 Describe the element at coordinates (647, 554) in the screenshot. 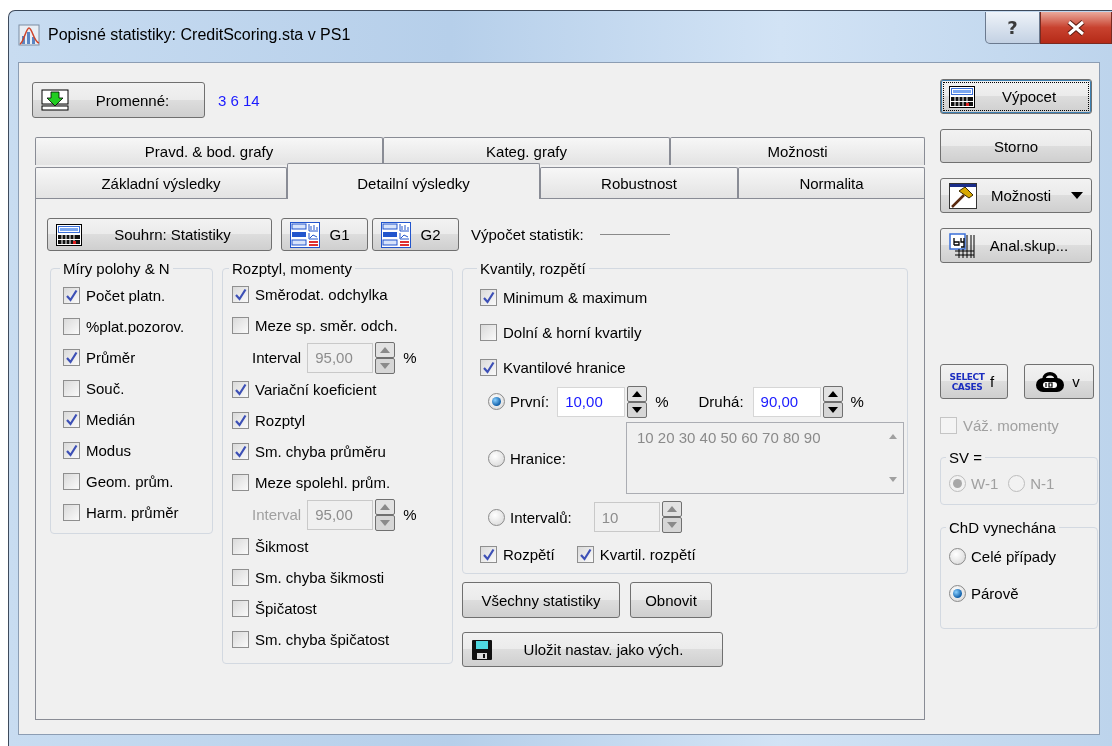

I see `checkbox-label: Kvartil. rozpětí` at that location.